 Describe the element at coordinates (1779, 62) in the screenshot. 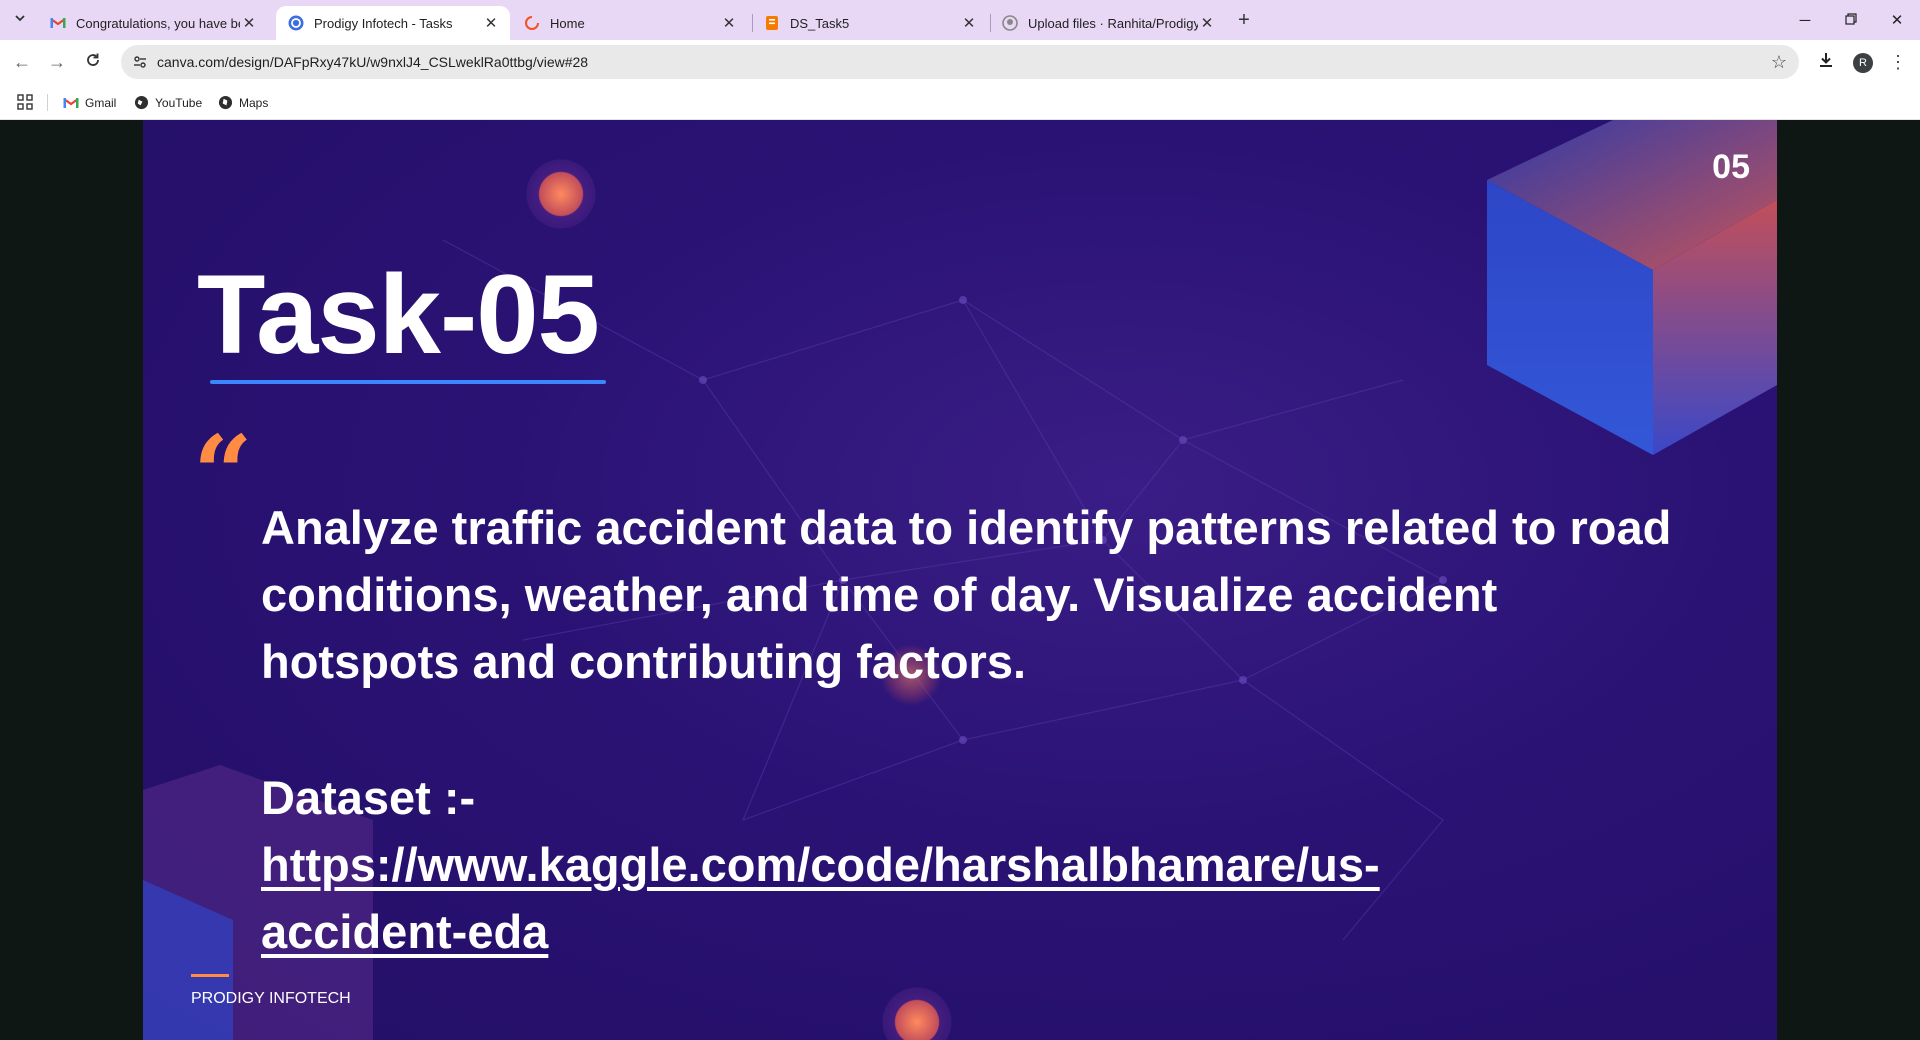

I see `bookmark-star-icon: ☆` at that location.